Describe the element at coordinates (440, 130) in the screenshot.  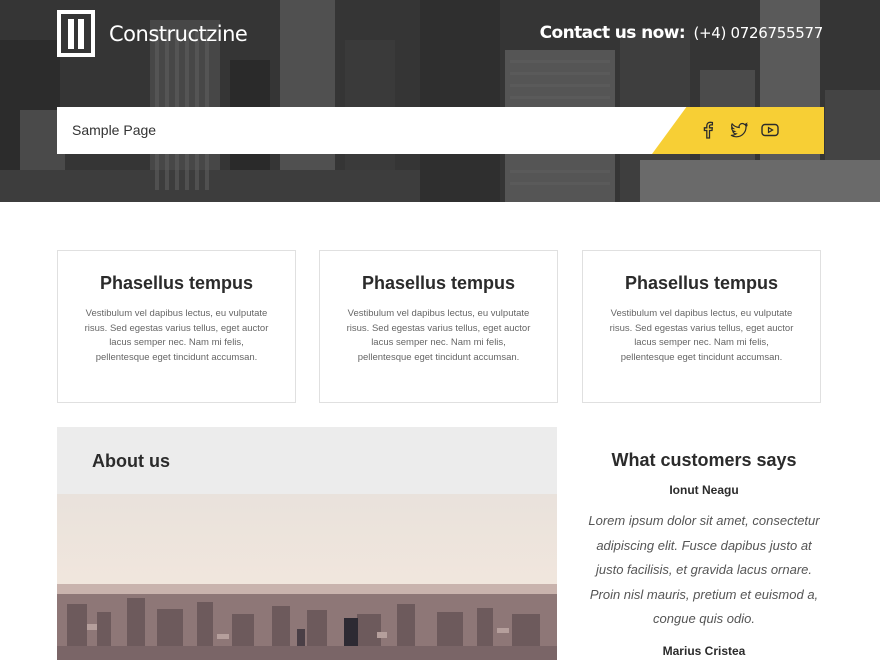
I see `main-navigation: Sample Page` at that location.